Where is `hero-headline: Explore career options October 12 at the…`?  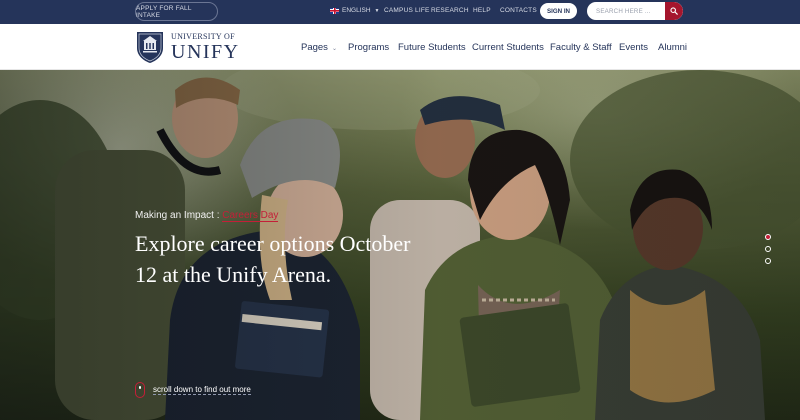
hero-headline: Explore career options October 12 at the… is located at coordinates (273, 259).